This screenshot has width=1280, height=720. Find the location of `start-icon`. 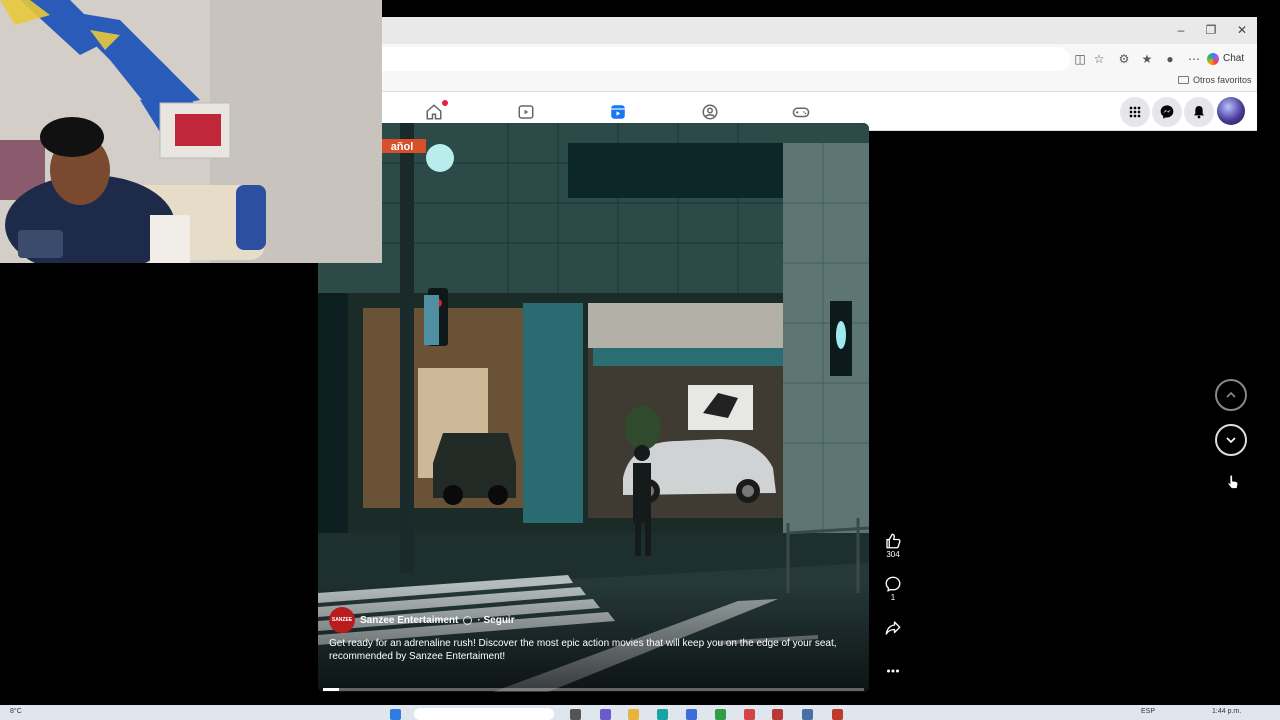

start-icon is located at coordinates (395, 714).